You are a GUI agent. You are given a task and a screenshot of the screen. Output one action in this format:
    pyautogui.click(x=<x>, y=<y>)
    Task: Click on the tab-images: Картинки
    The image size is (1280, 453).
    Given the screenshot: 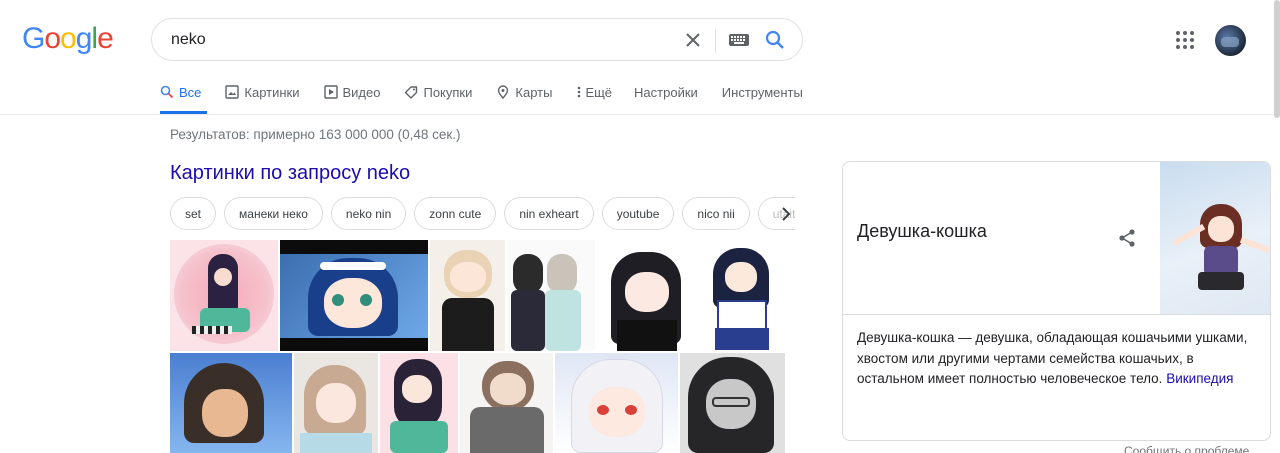 What is the action you would take?
    pyautogui.click(x=262, y=95)
    